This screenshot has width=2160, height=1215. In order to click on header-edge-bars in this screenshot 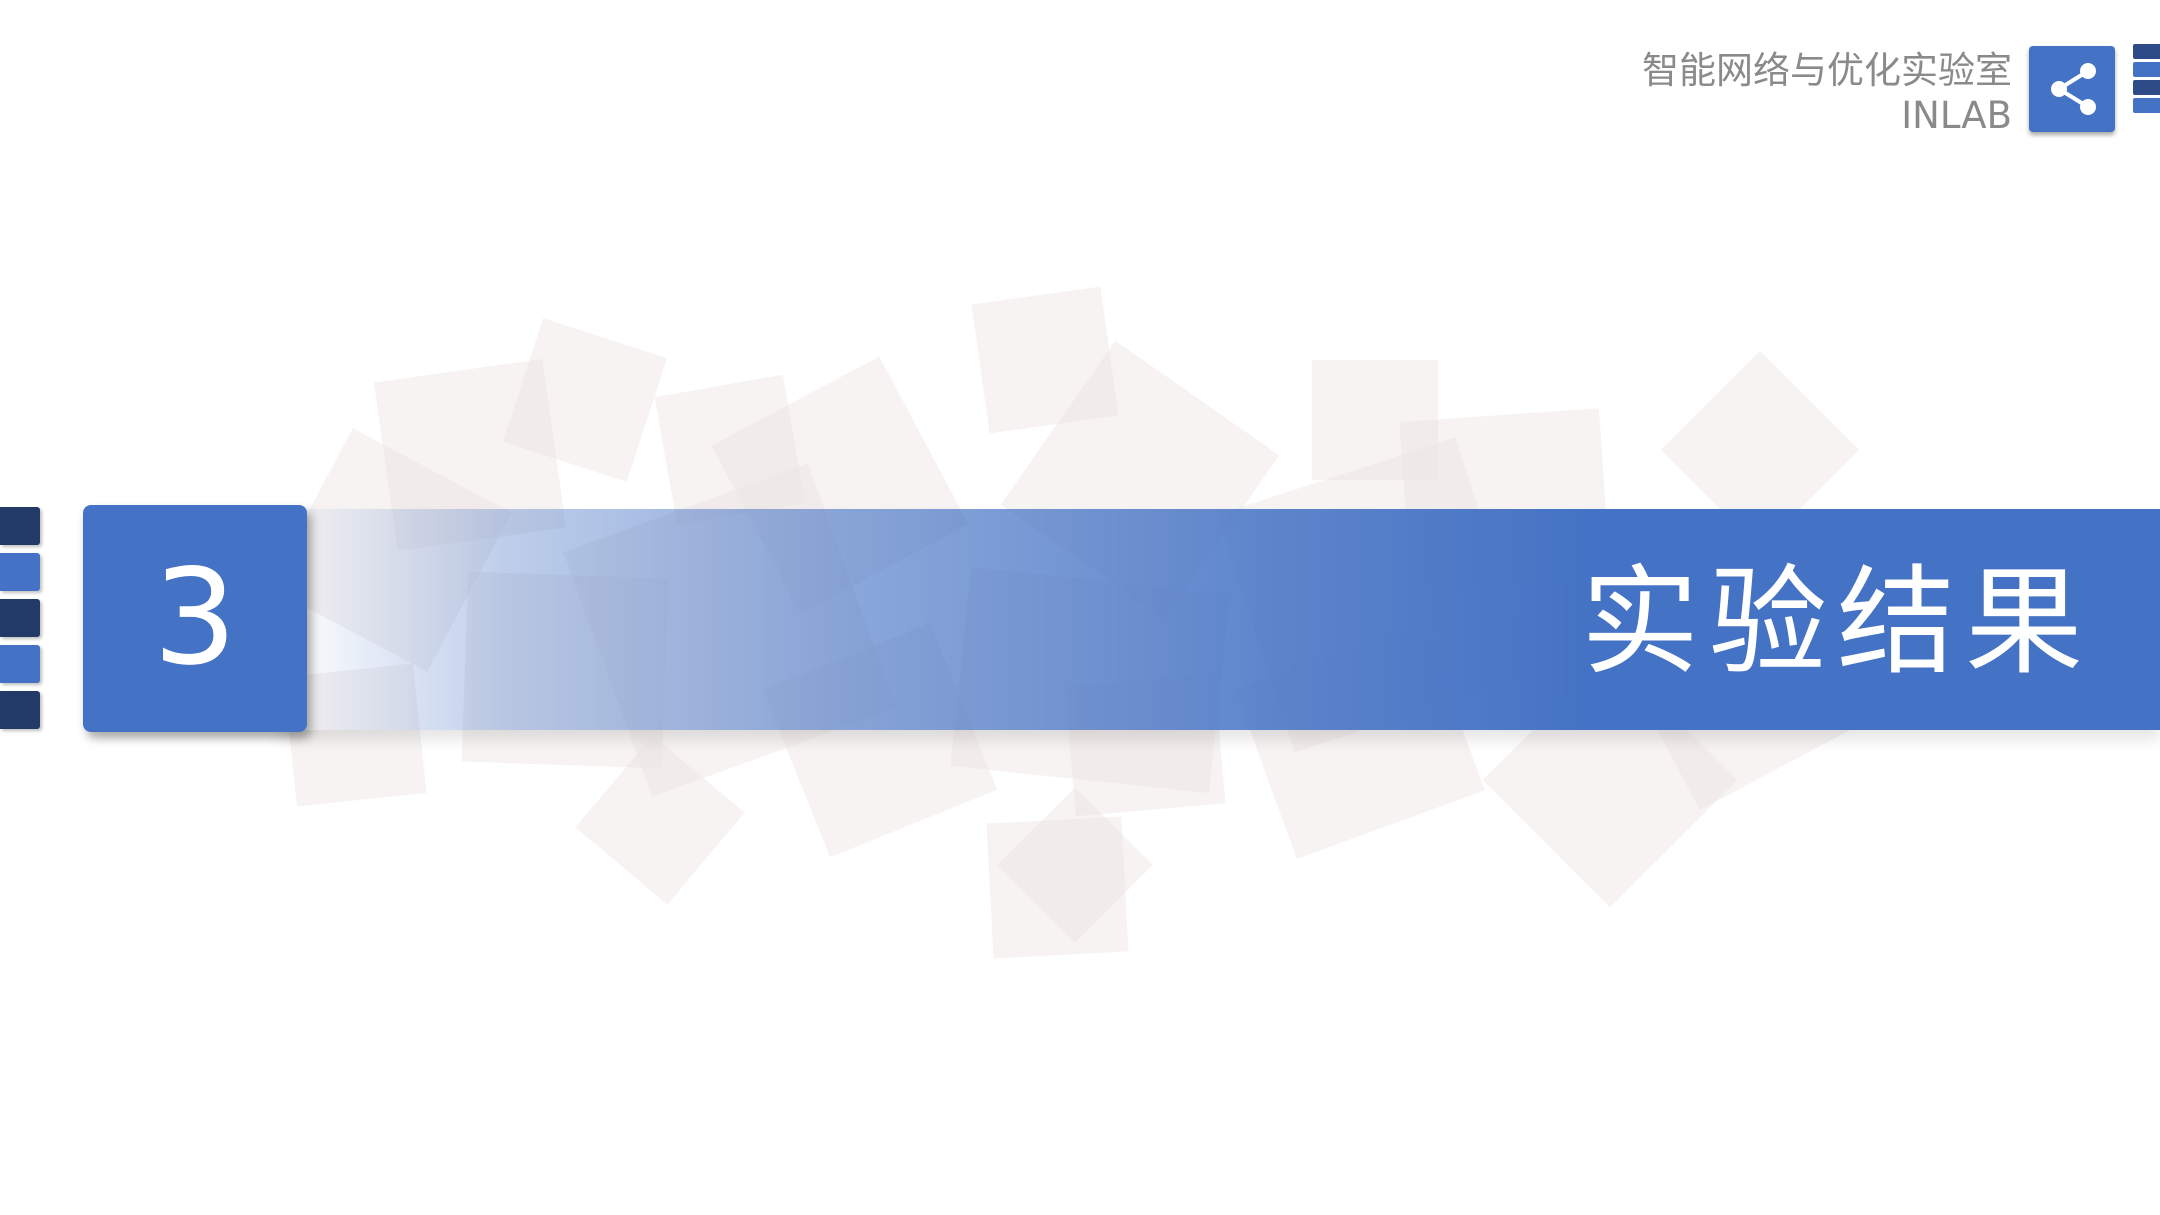, I will do `click(2146, 80)`.